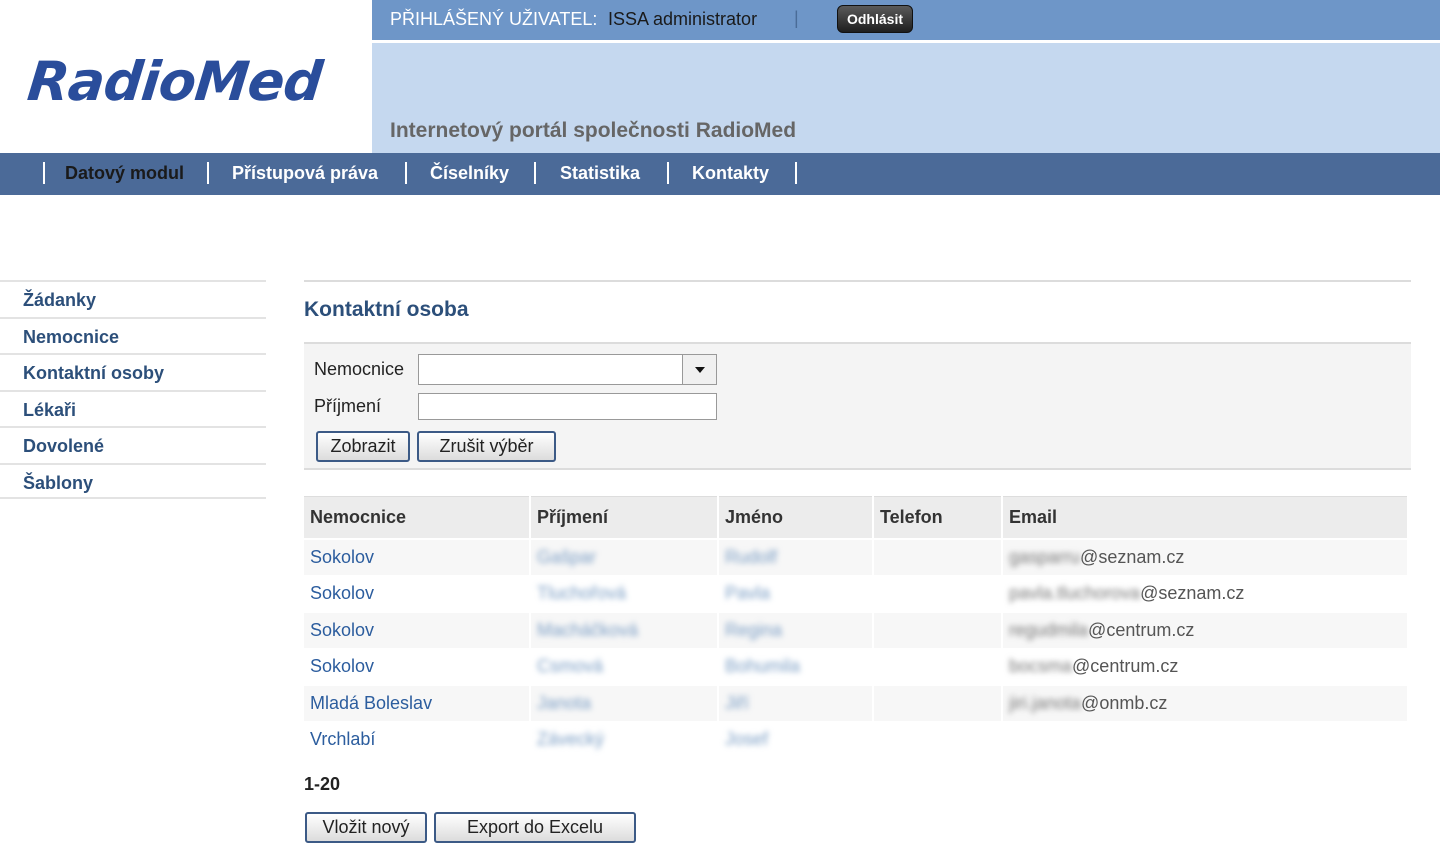 The width and height of the screenshot is (1440, 854). Describe the element at coordinates (624, 666) in the screenshot. I see `surname-cell: Csmová` at that location.